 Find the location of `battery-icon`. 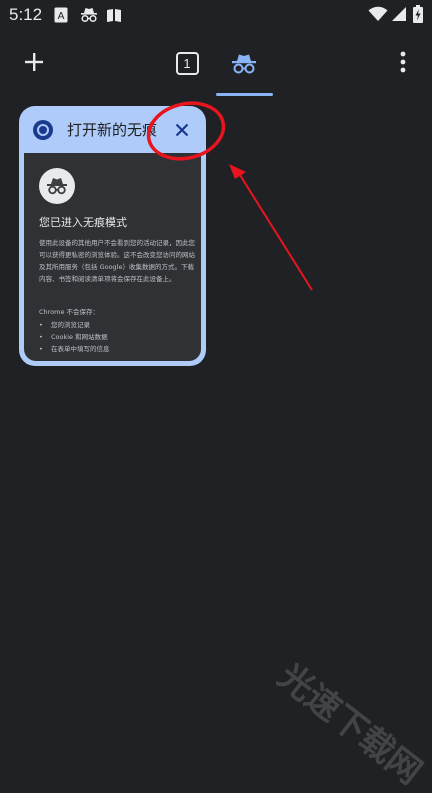

battery-icon is located at coordinates (418, 14).